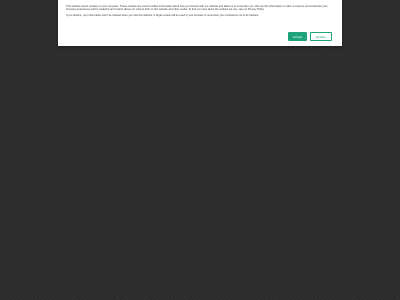 The width and height of the screenshot is (400, 300). I want to click on decline-cookies-button: Decline, so click(321, 36).